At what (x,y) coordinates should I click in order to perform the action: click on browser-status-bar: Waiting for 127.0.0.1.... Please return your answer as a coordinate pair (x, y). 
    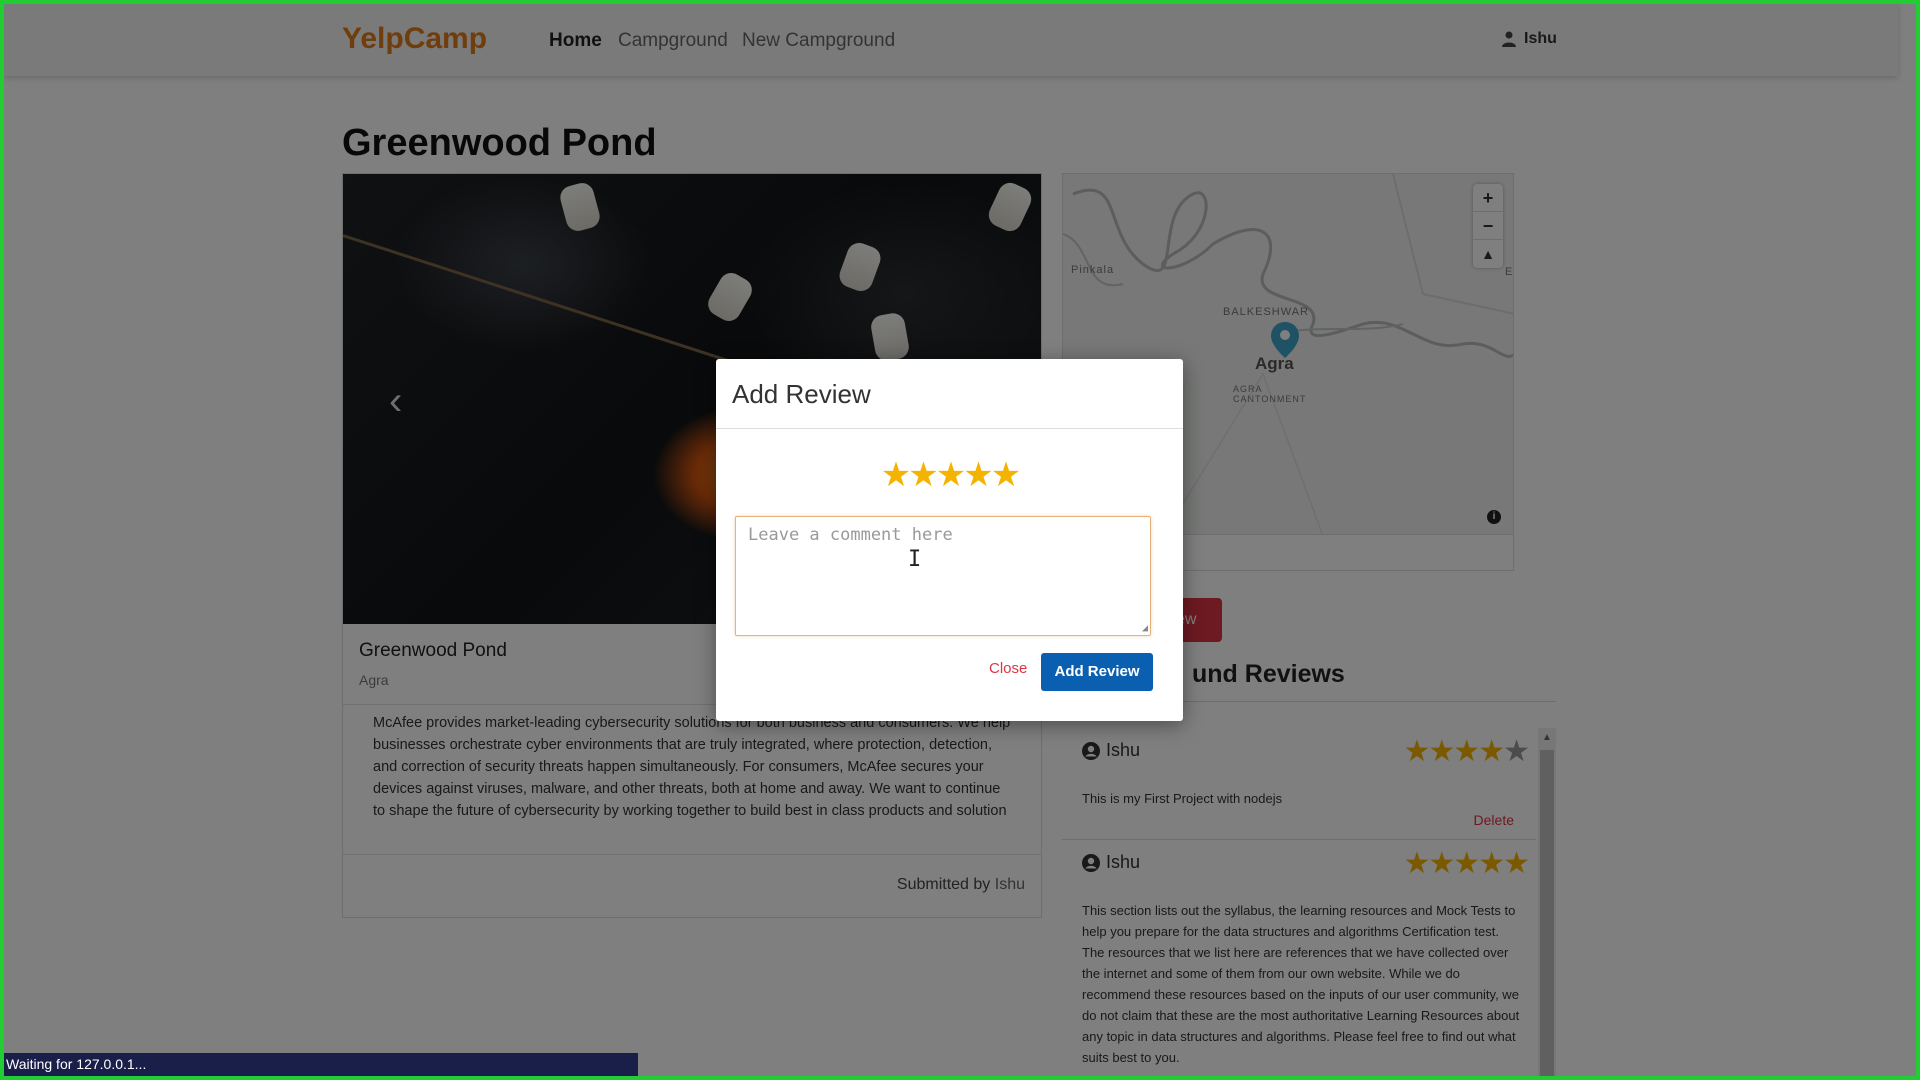
    Looking at the image, I should click on (321, 1064).